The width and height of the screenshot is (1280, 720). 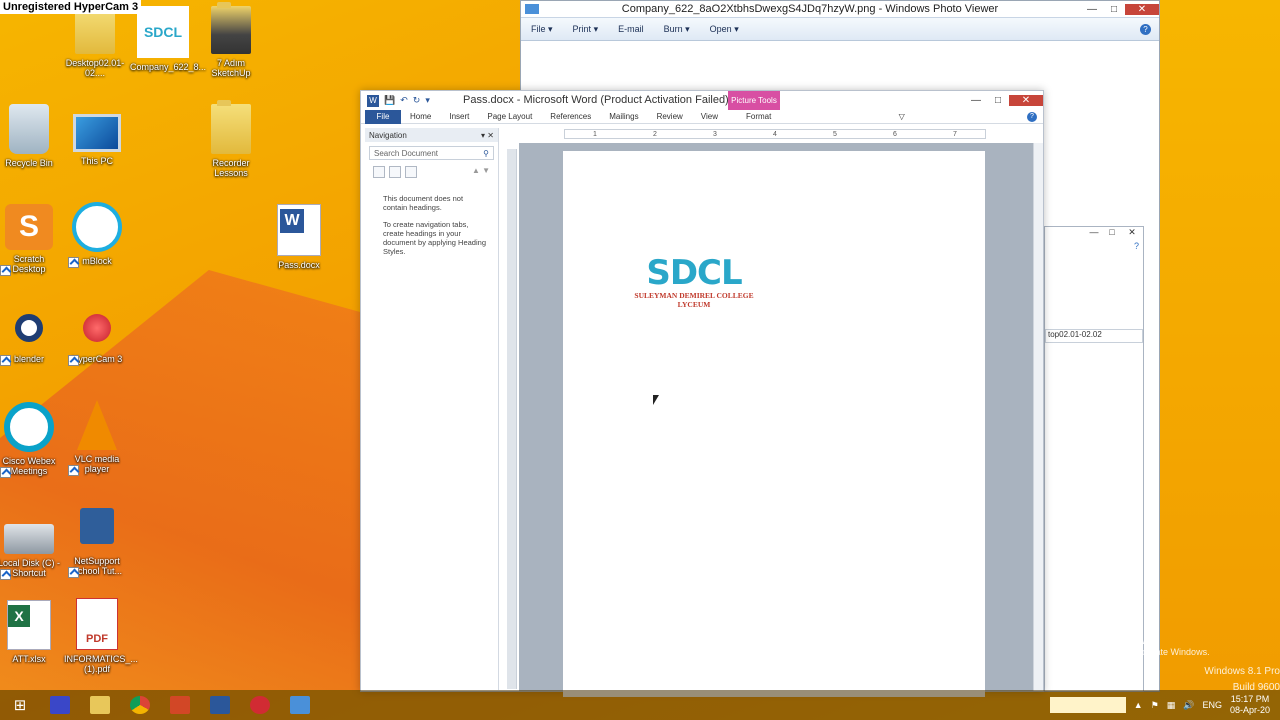 What do you see at coordinates (709, 116) in the screenshot?
I see `tab-view: View` at bounding box center [709, 116].